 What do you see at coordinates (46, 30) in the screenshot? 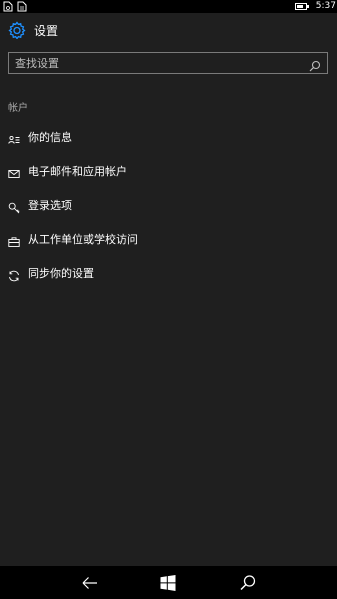
I see `page-title: 设置` at bounding box center [46, 30].